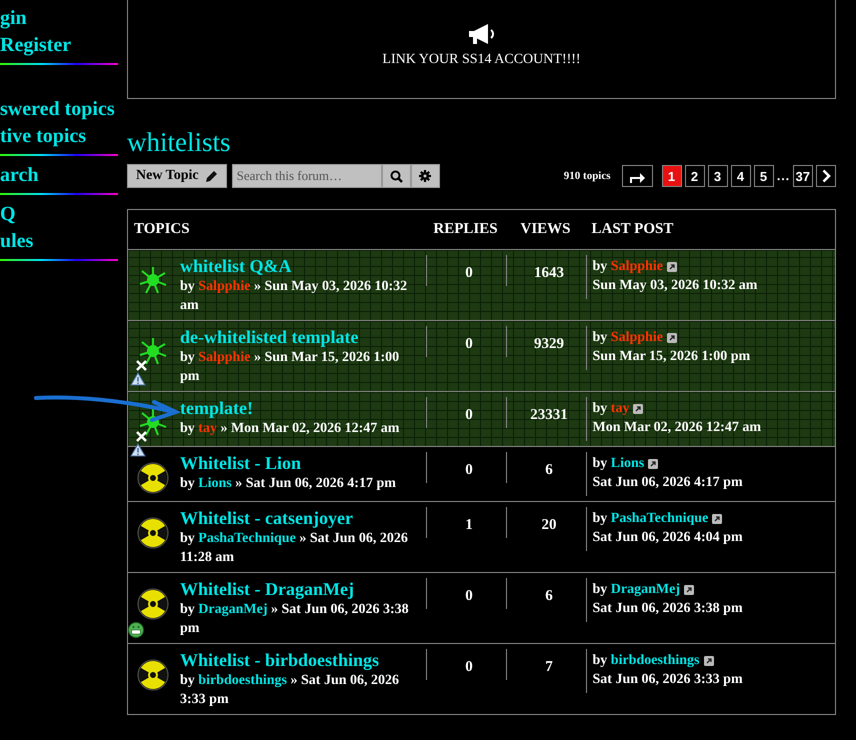 The height and width of the screenshot is (740, 856). Describe the element at coordinates (637, 176) in the screenshot. I see `jump-button` at that location.